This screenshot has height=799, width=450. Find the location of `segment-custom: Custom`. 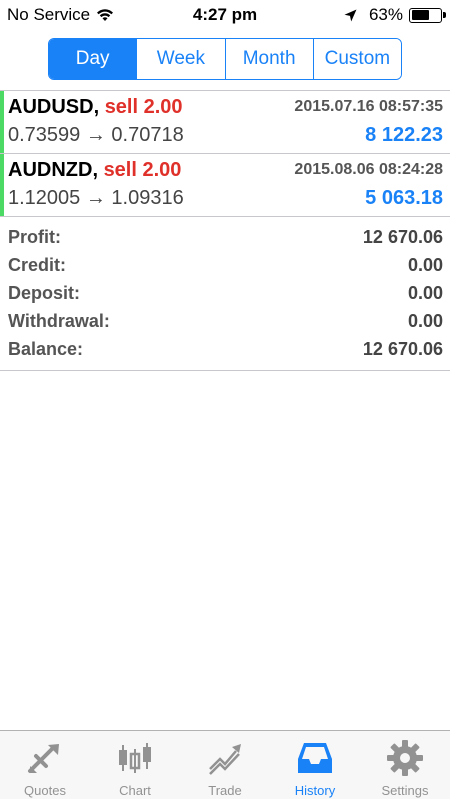

segment-custom: Custom is located at coordinates (357, 59).